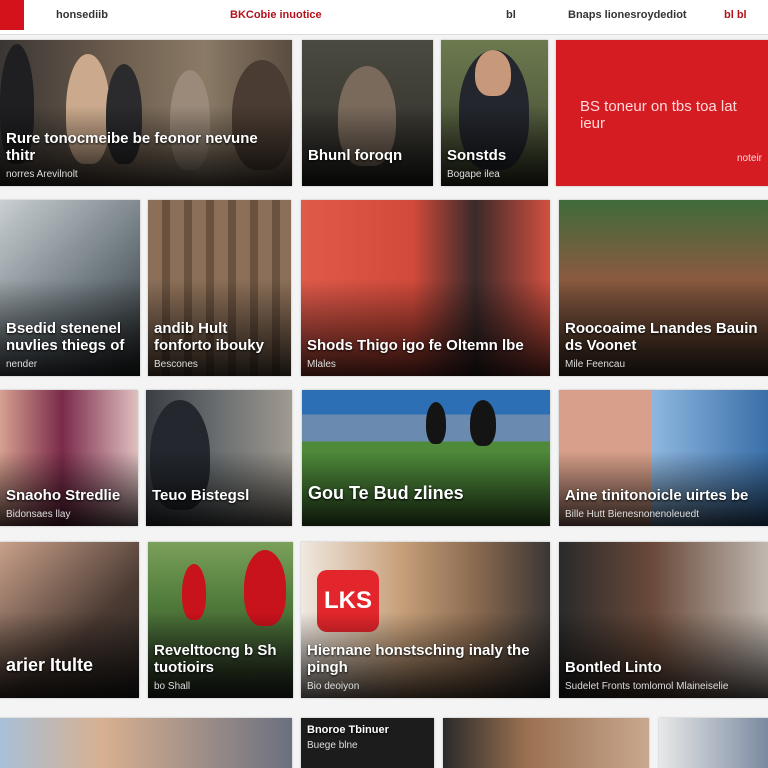 The image size is (768, 768). I want to click on story-subtitle: nender, so click(22, 364).